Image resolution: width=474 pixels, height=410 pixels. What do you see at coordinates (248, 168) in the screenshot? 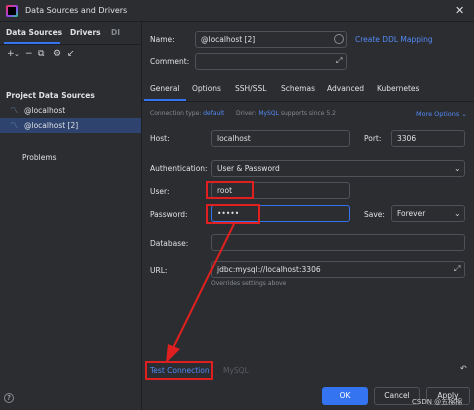
I see `authentication-value: User & Password` at bounding box center [248, 168].